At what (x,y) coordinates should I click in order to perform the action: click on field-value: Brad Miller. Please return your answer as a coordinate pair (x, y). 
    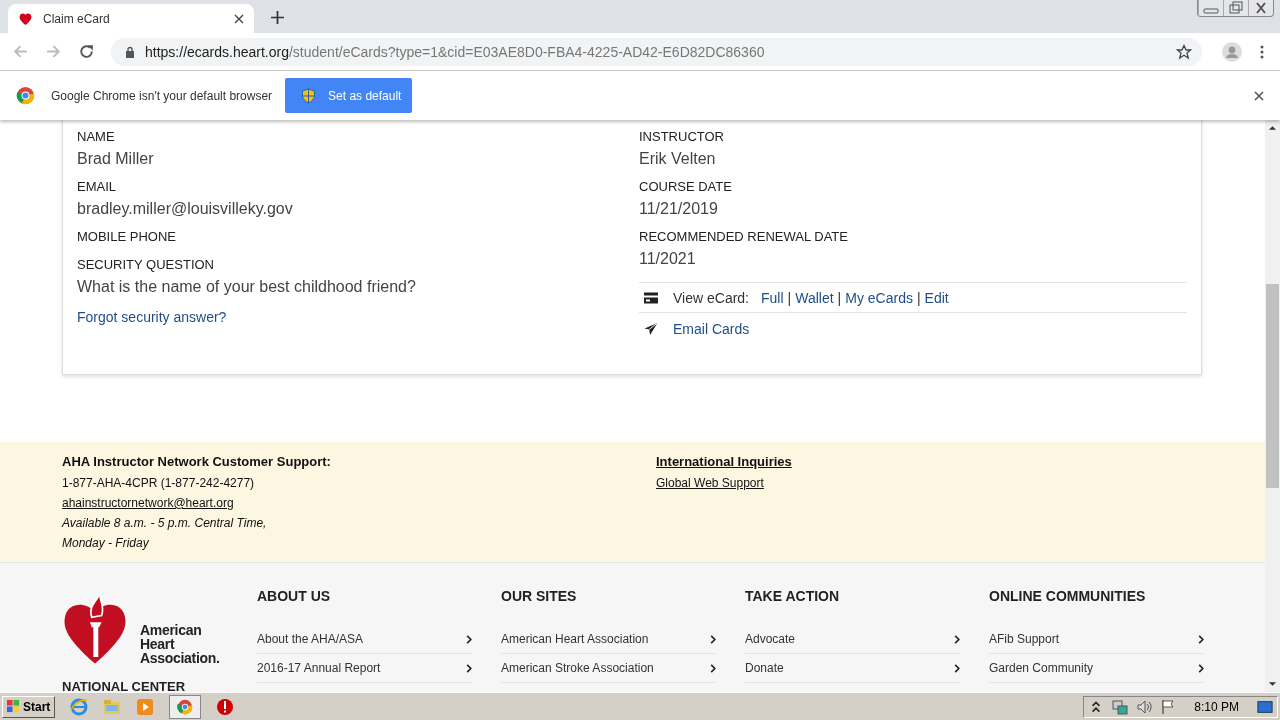
    Looking at the image, I should click on (116, 159).